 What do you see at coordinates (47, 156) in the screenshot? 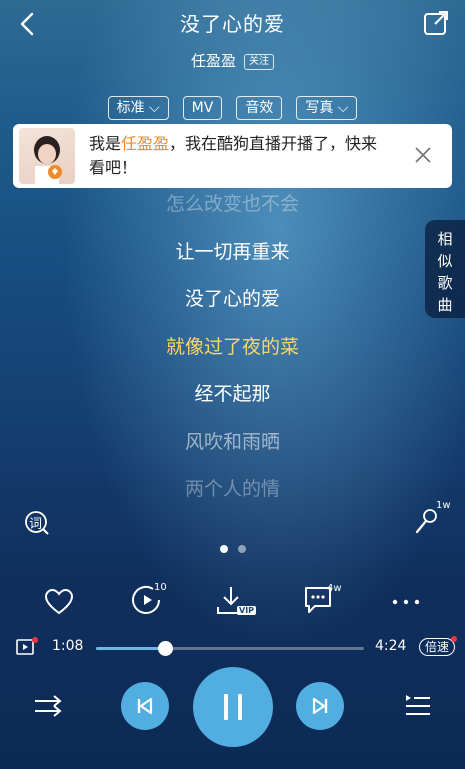
I see `avatar` at bounding box center [47, 156].